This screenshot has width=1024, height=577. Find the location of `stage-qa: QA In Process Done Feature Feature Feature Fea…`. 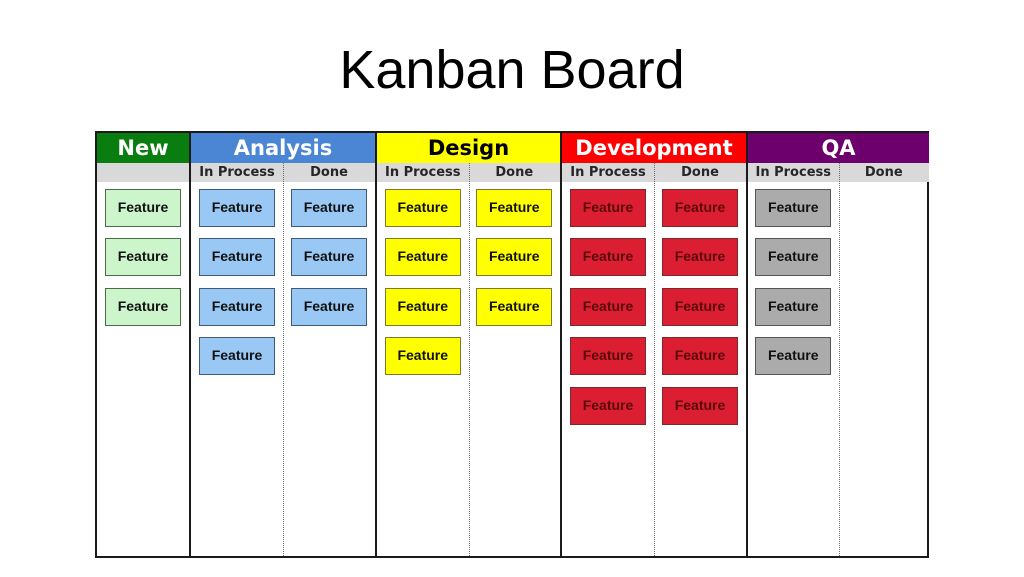

stage-qa: QA In Process Done Feature Feature Feature Fea… is located at coordinates (837, 344).